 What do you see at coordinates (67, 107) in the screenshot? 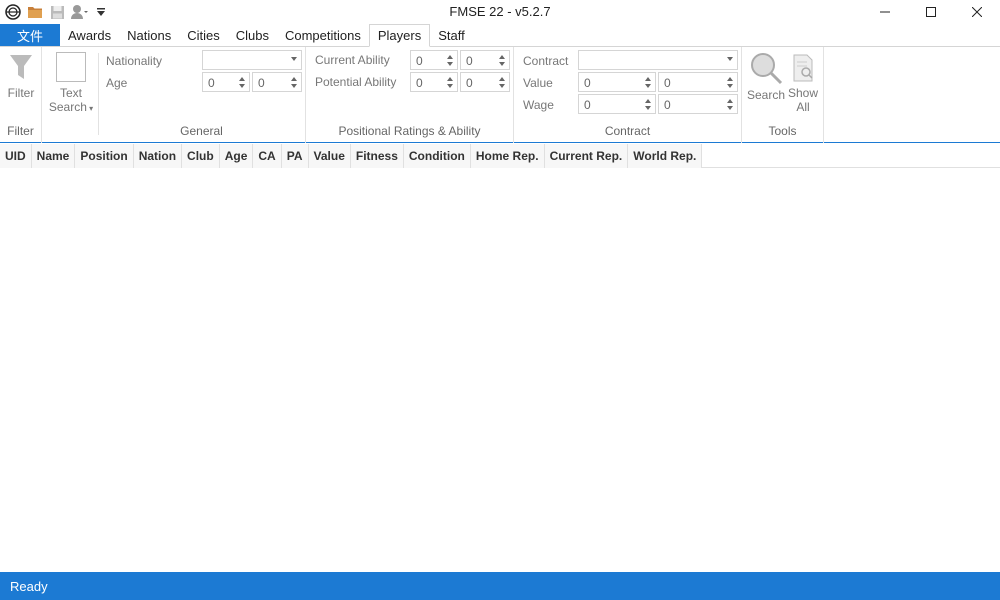
I see `text-search-label2: Search` at bounding box center [67, 107].